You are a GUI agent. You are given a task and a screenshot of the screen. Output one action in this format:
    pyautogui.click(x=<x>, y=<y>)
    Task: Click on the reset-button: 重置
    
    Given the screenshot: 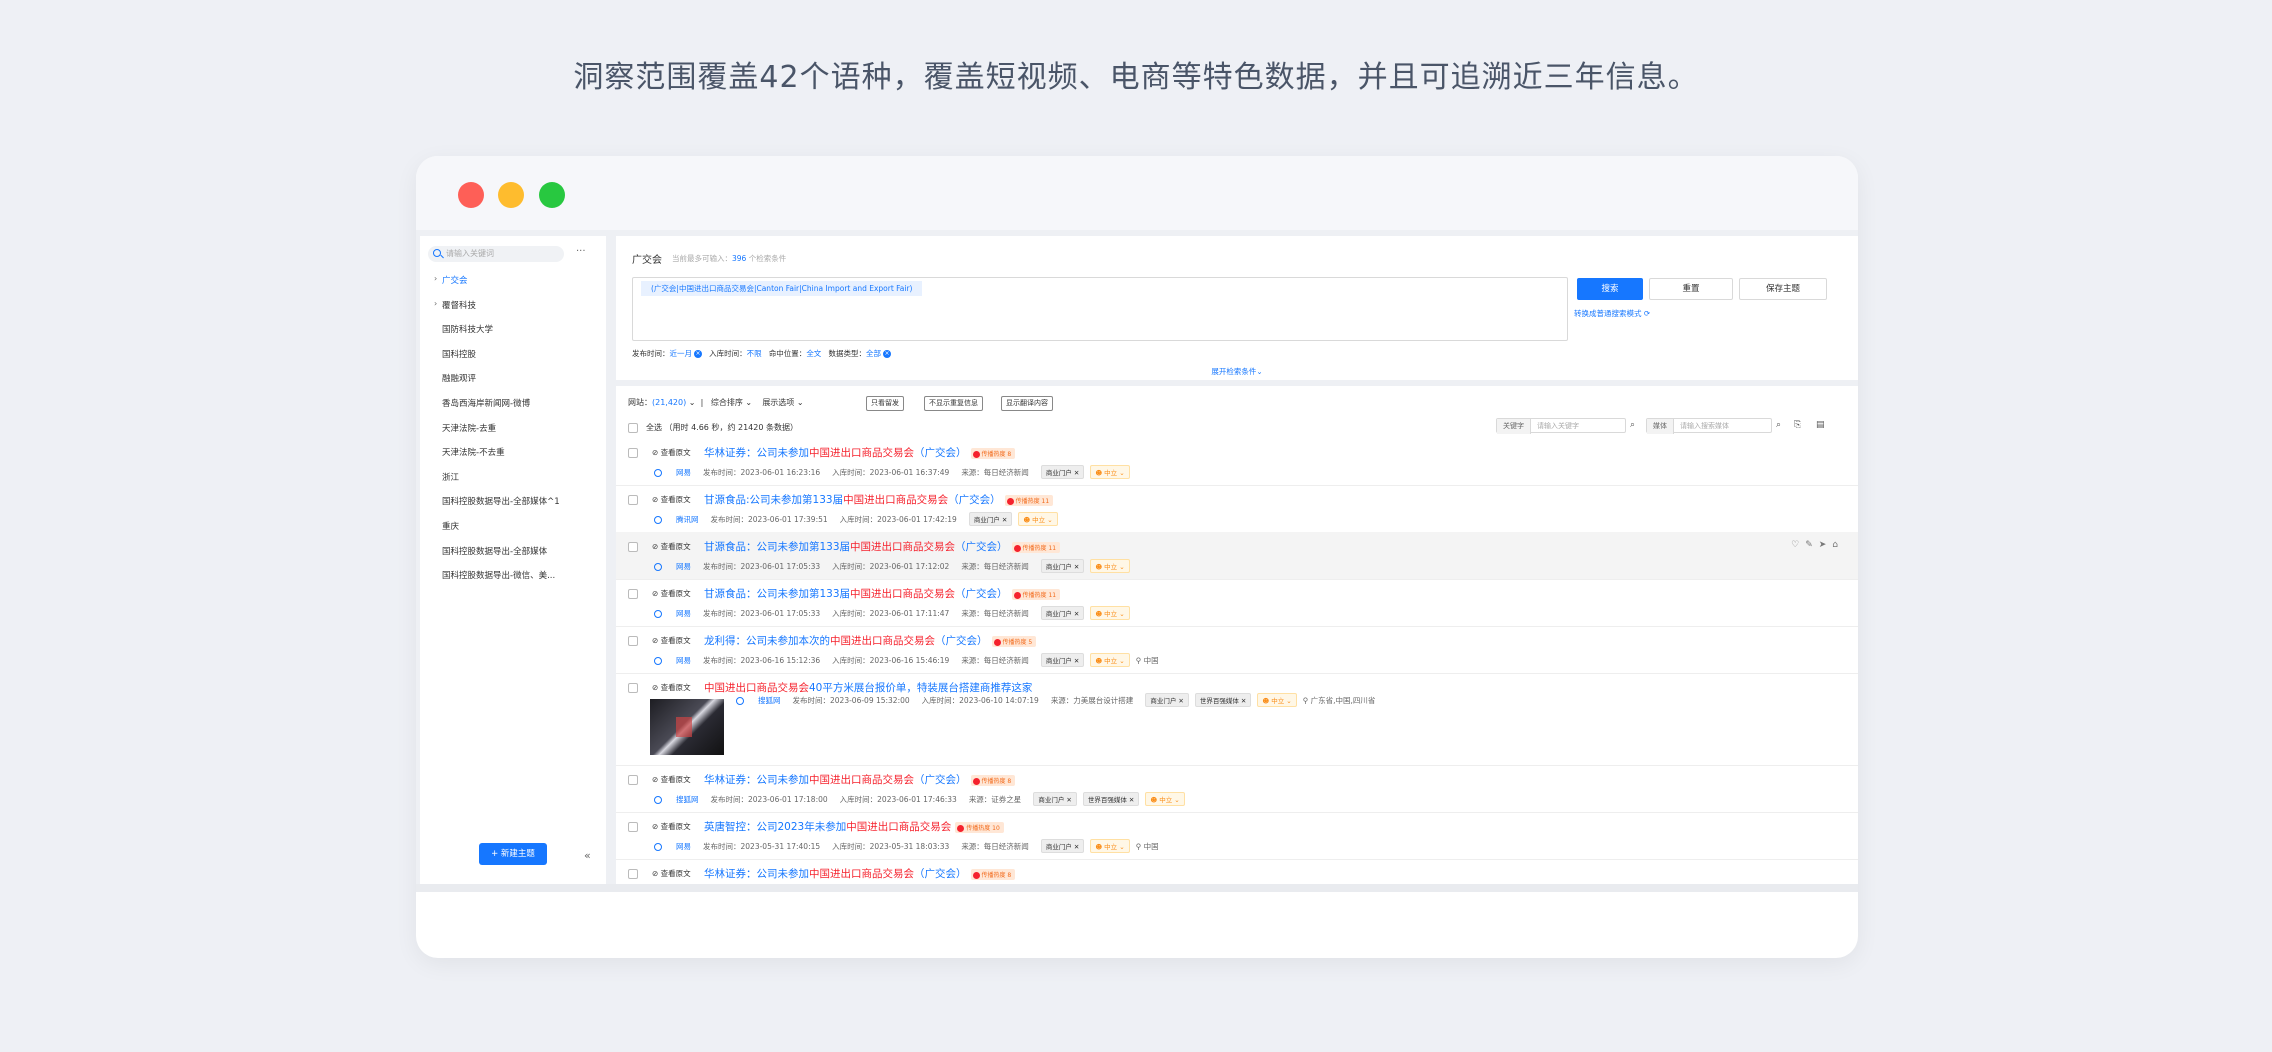 What is the action you would take?
    pyautogui.click(x=1691, y=289)
    